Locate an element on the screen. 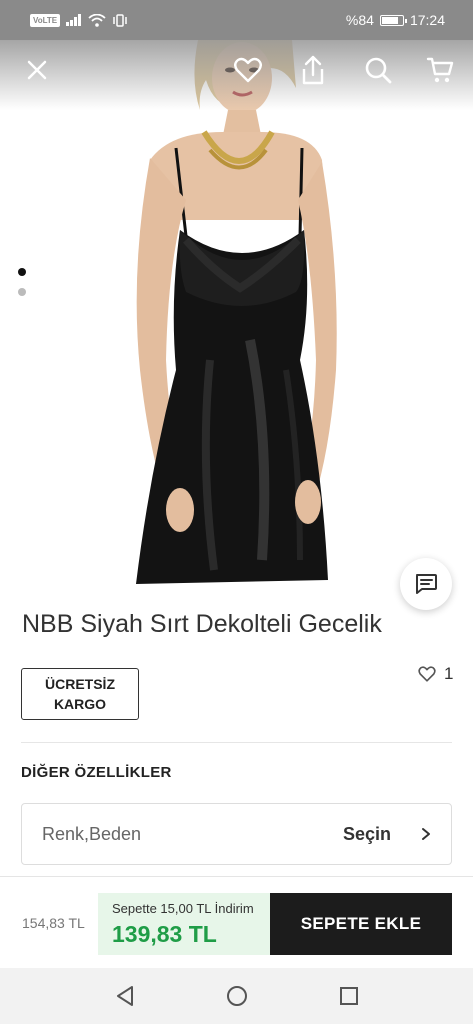 This screenshot has height=1024, width=473. battery-percent: %84 is located at coordinates (359, 20).